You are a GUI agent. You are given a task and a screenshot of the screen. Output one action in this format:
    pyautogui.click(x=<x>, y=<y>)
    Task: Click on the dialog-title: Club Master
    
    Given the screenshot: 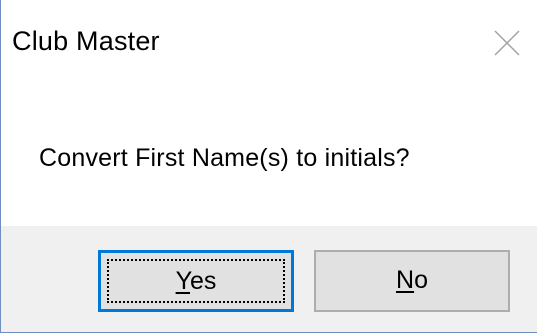 What is the action you would take?
    pyautogui.click(x=86, y=41)
    